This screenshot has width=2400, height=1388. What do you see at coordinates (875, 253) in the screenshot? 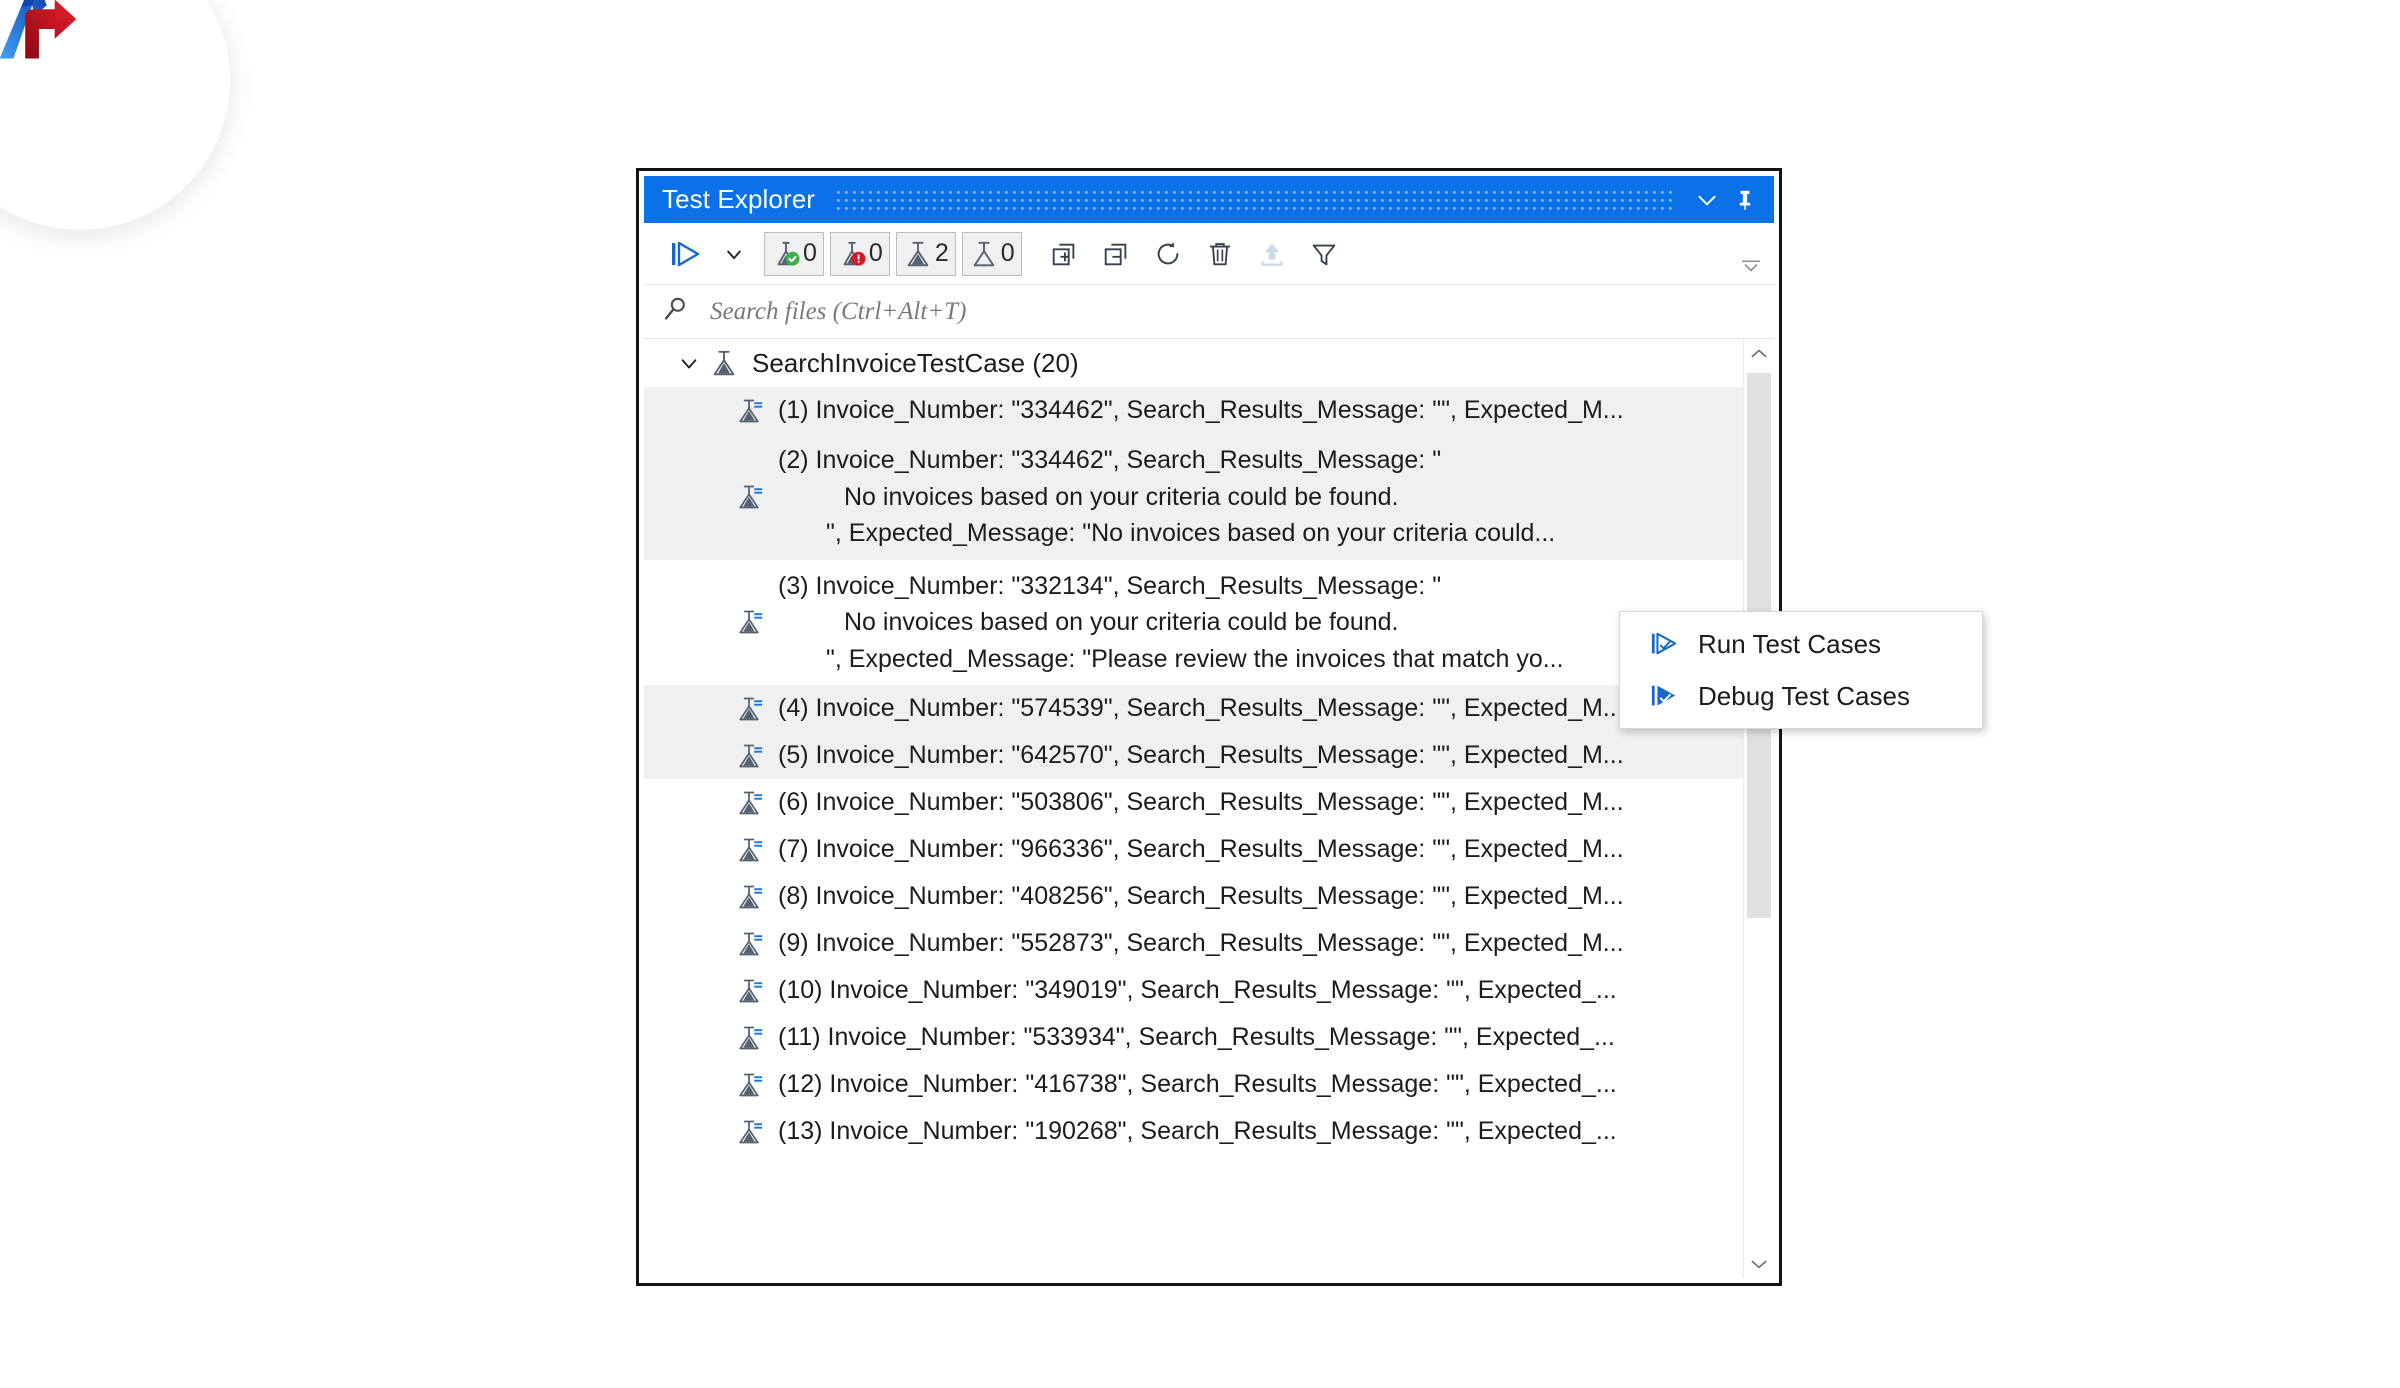
I see `failed-tests-value: 0` at bounding box center [875, 253].